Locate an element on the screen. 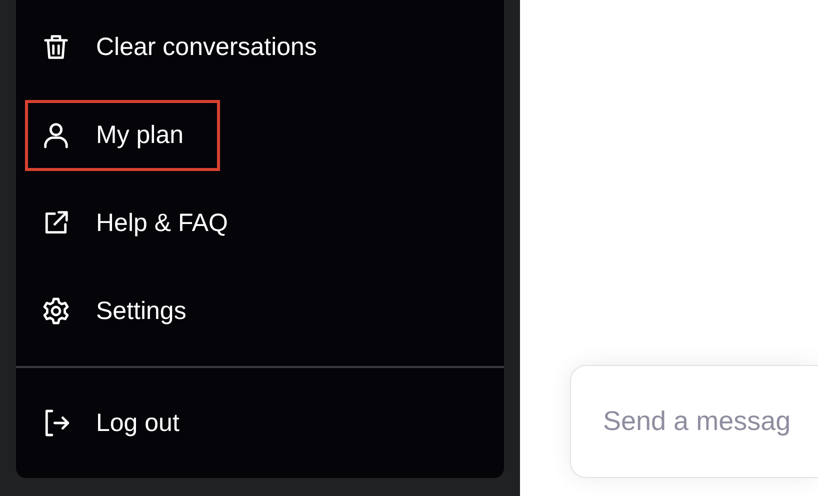 Image resolution: width=818 pixels, height=496 pixels. menu-item: Help & FAQ is located at coordinates (144, 223).